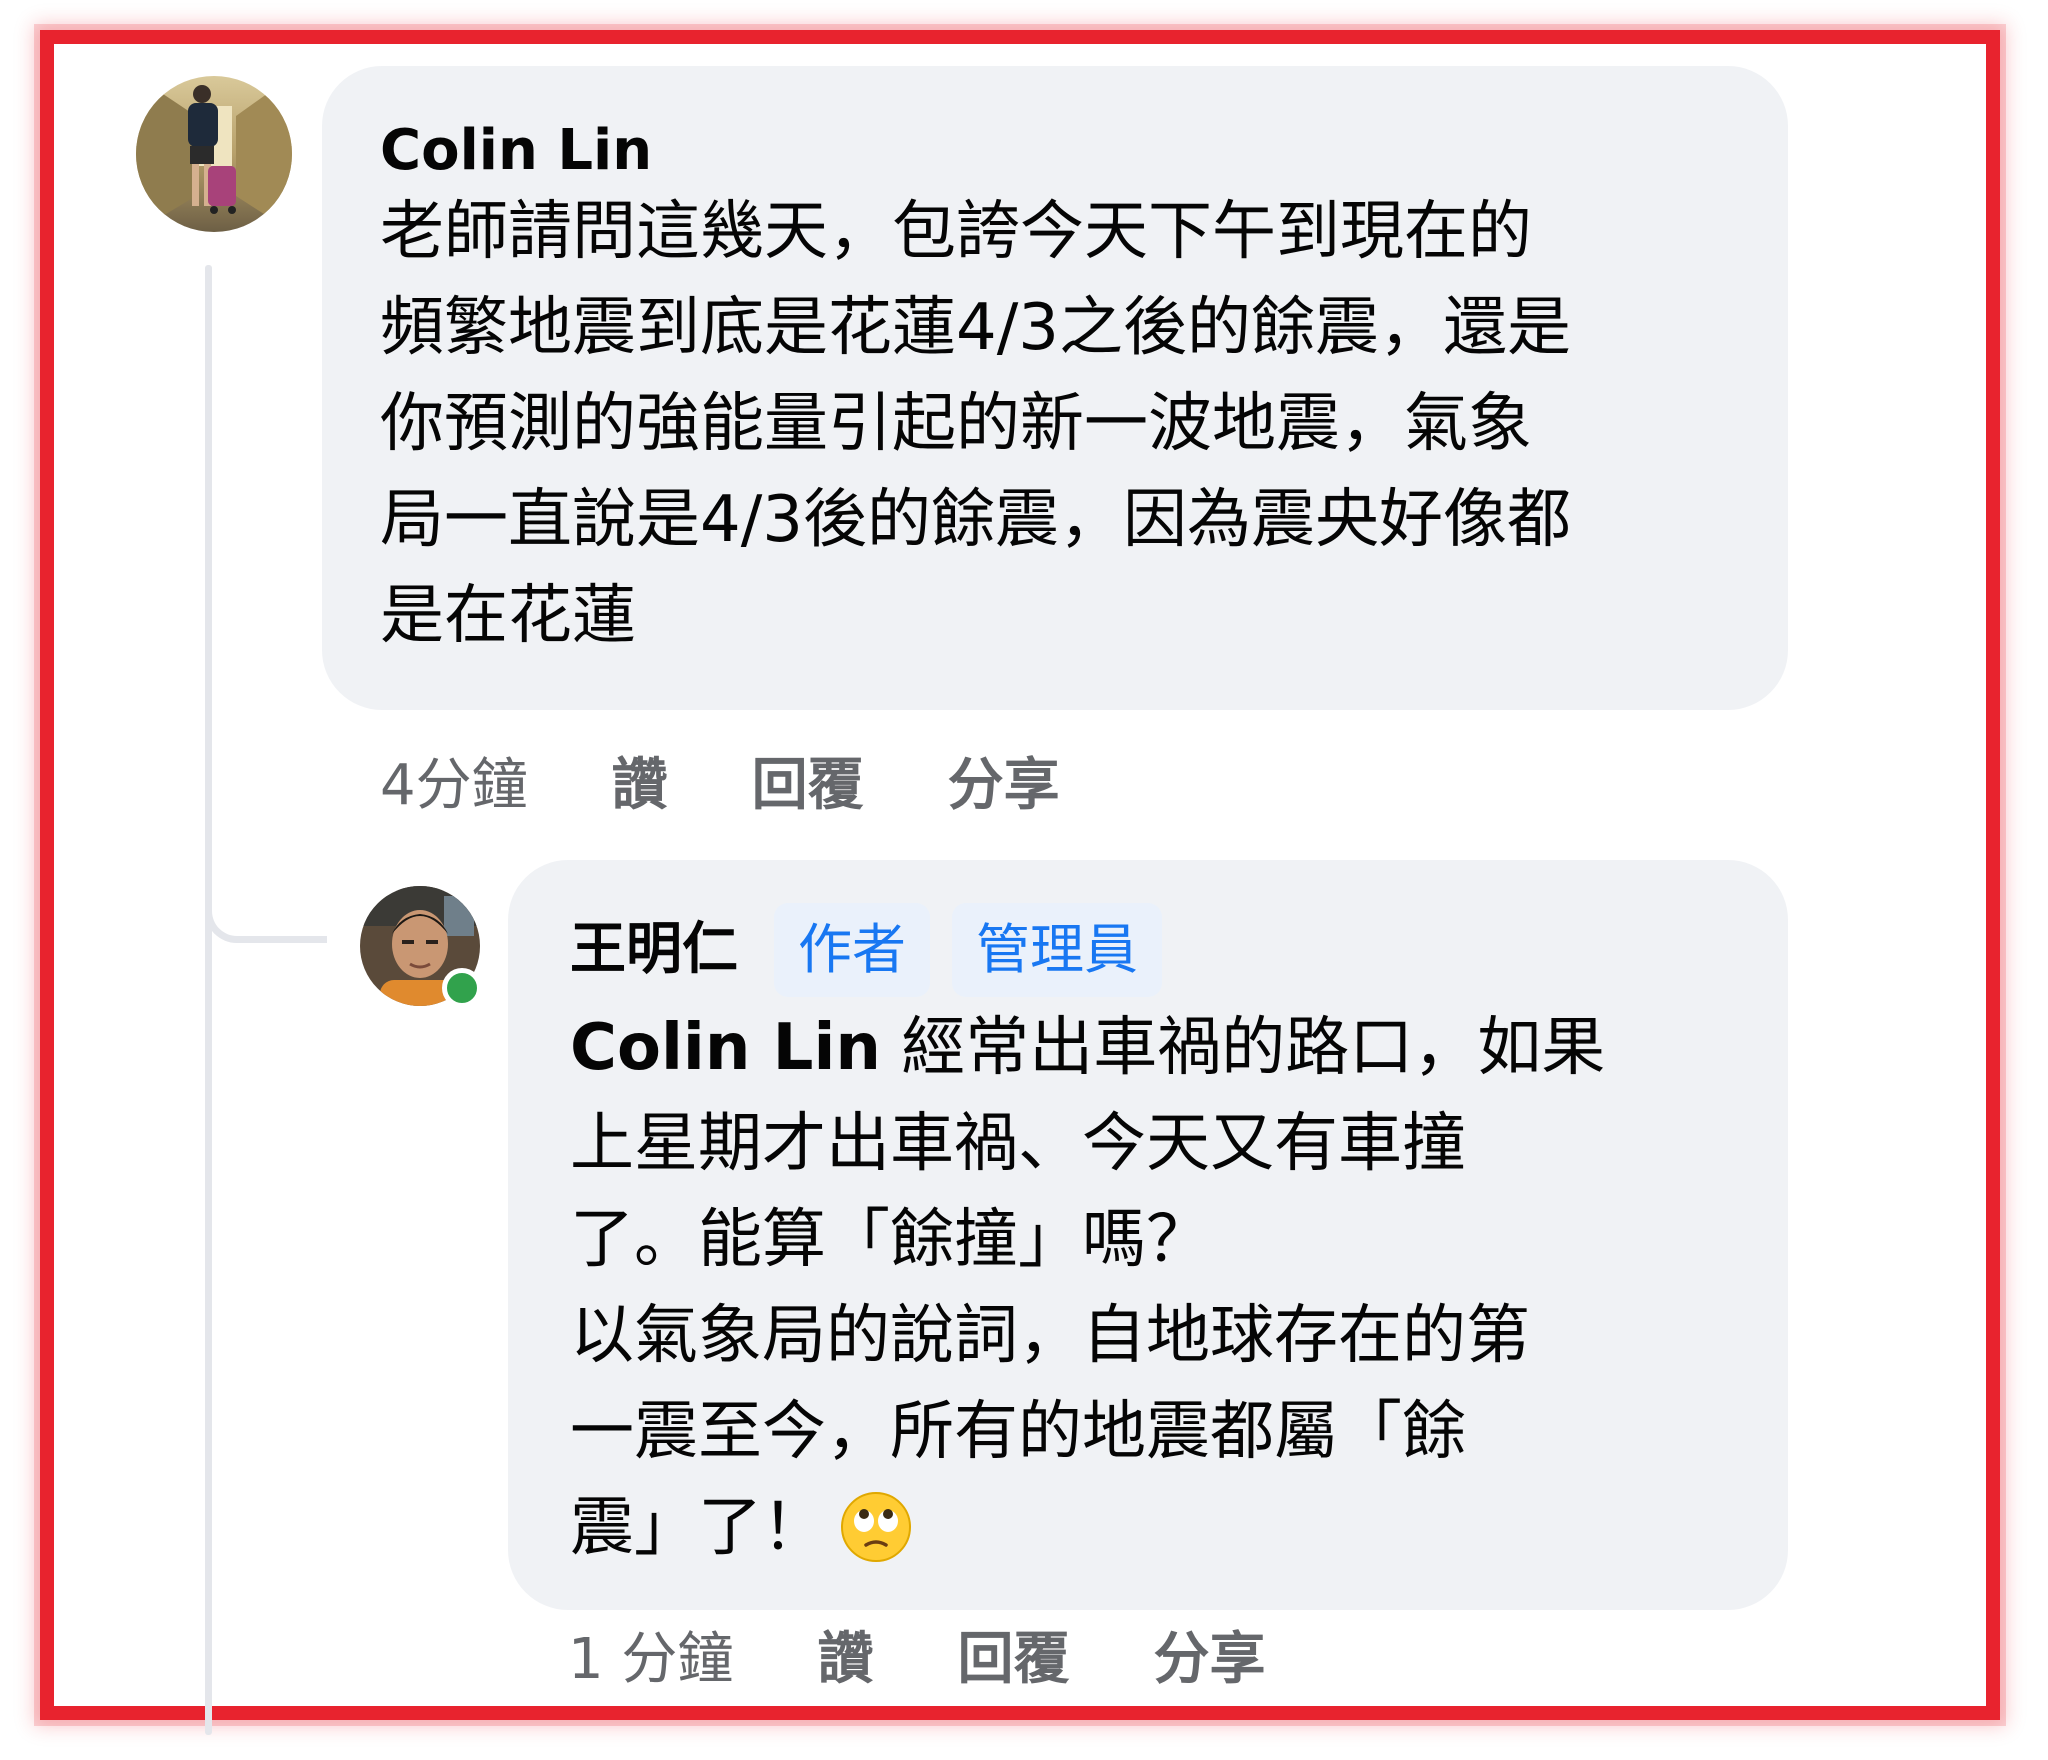  I want to click on comment-timestamp: 4分鐘, so click(454, 780).